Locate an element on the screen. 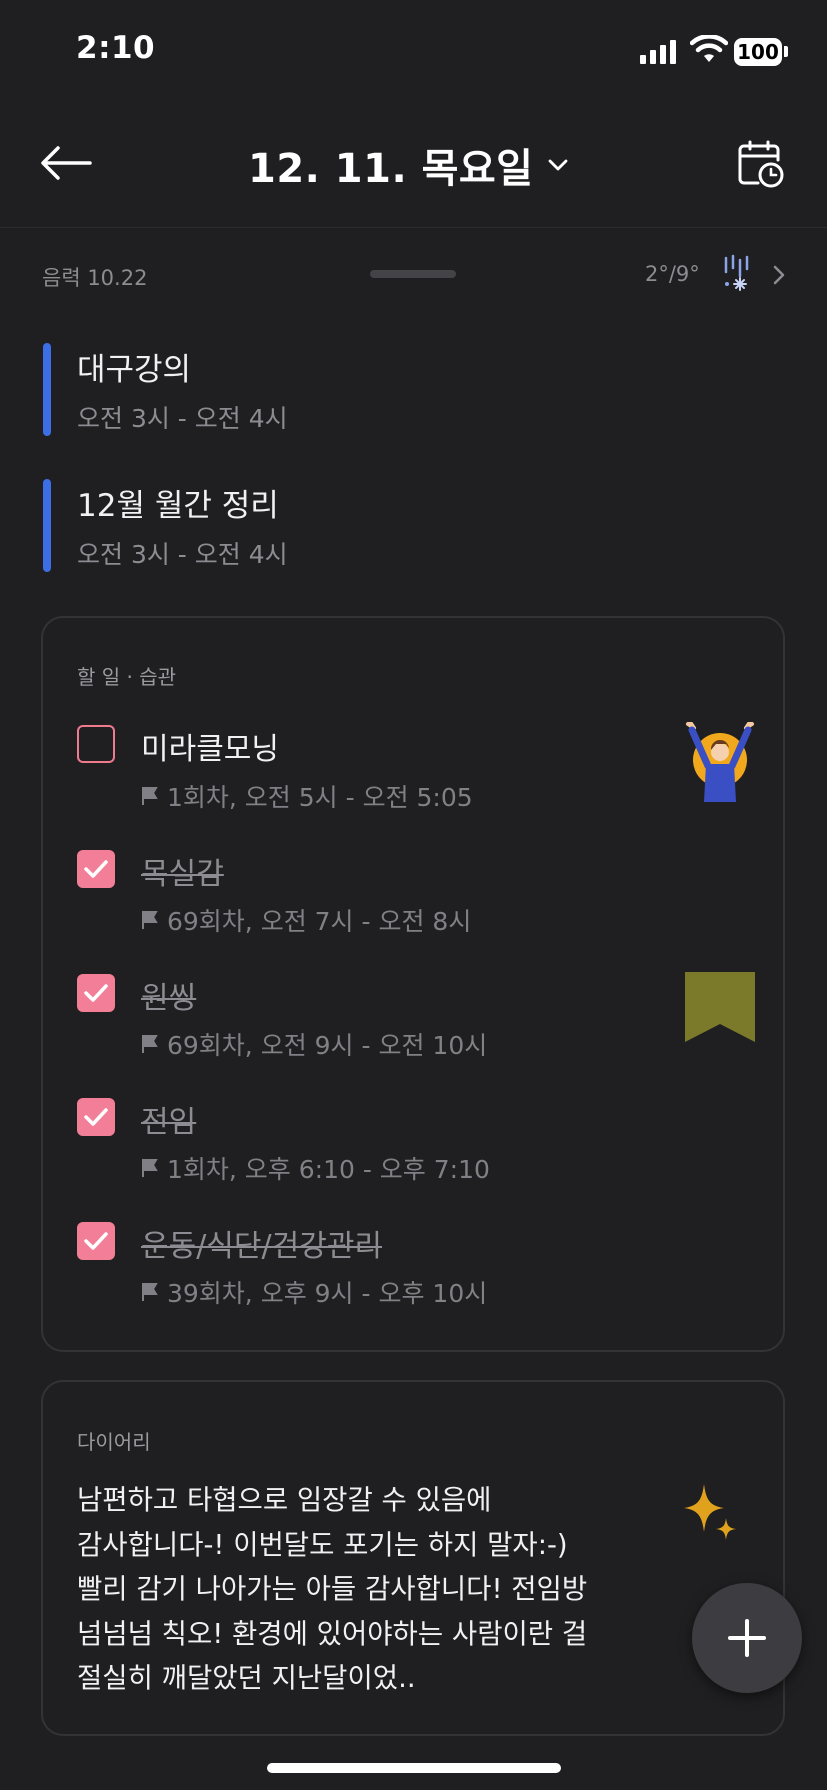  todo-meta: 69회차, 오전 7시 - 오전 8시 is located at coordinates (306, 920).